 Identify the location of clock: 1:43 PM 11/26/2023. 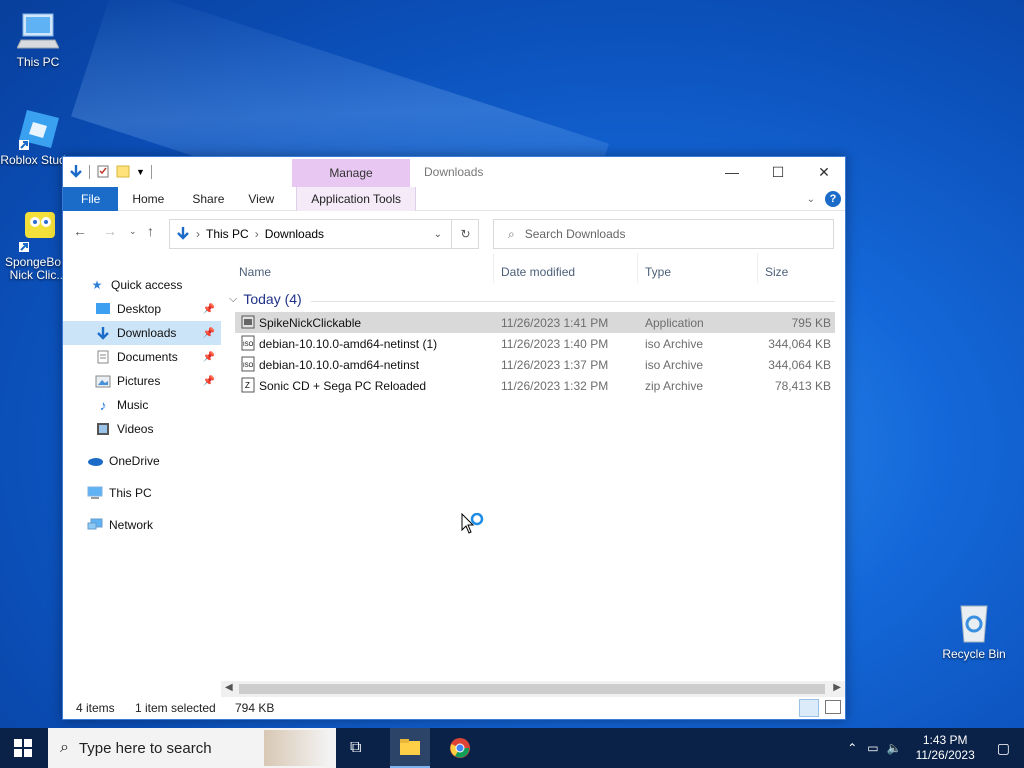
(945, 748).